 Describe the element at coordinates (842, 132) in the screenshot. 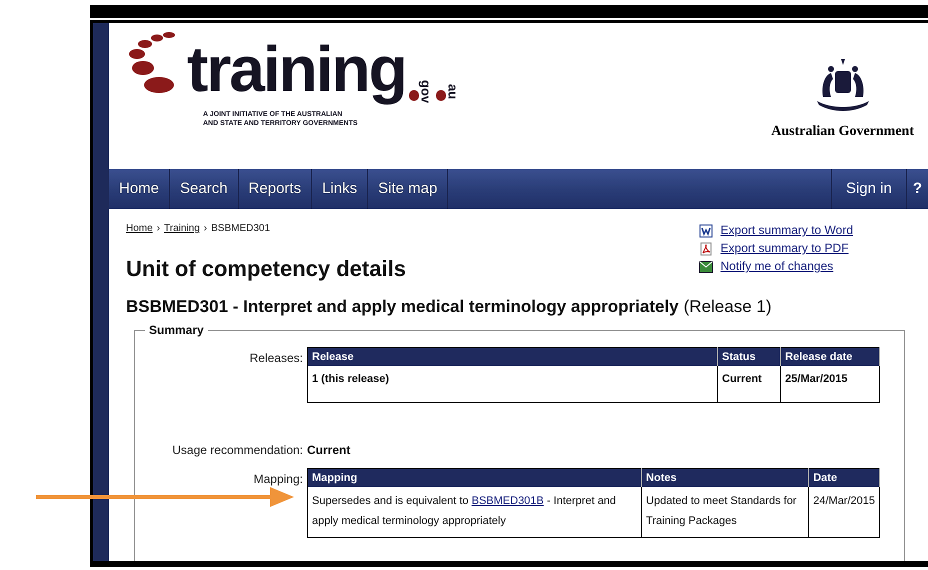

I see `government-label: Australian Government` at that location.